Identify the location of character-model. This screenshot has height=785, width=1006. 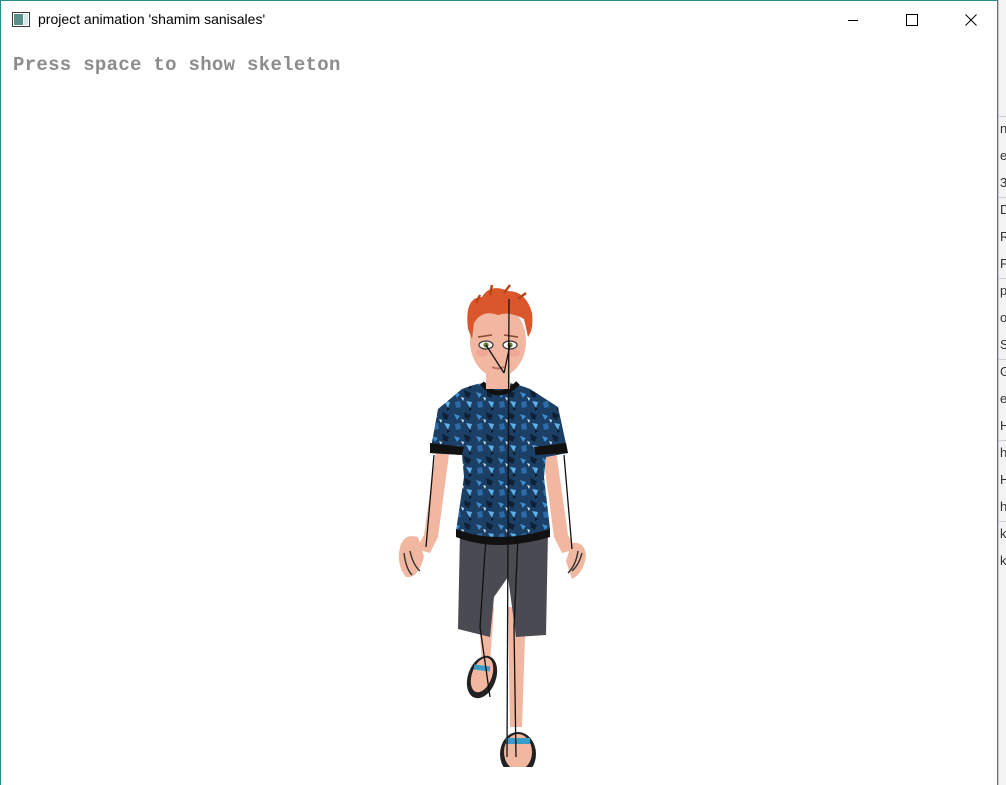
(492, 525).